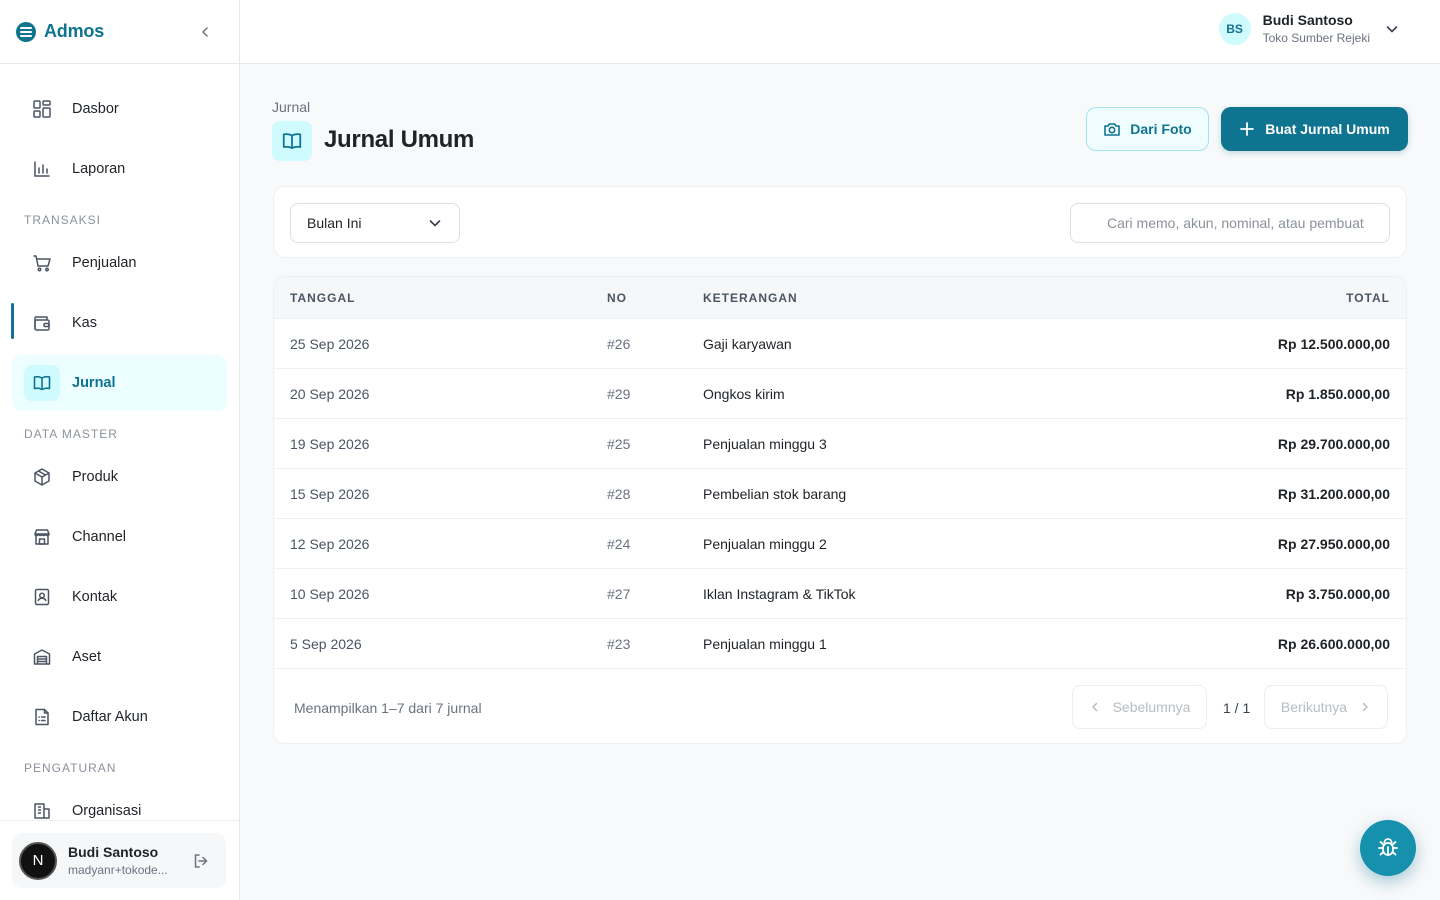 The height and width of the screenshot is (900, 1440). What do you see at coordinates (1333, 544) in the screenshot?
I see `cell-total: Rp 27.950.000,00` at bounding box center [1333, 544].